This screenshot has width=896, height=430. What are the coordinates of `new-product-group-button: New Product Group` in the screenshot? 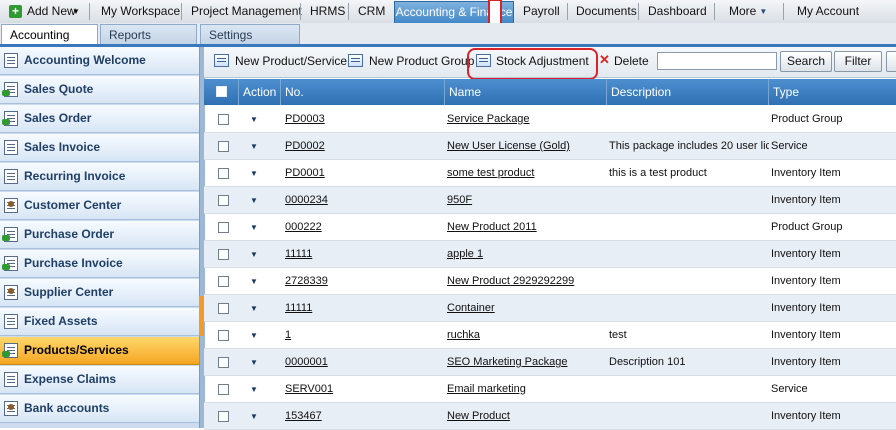 It's located at (421, 61).